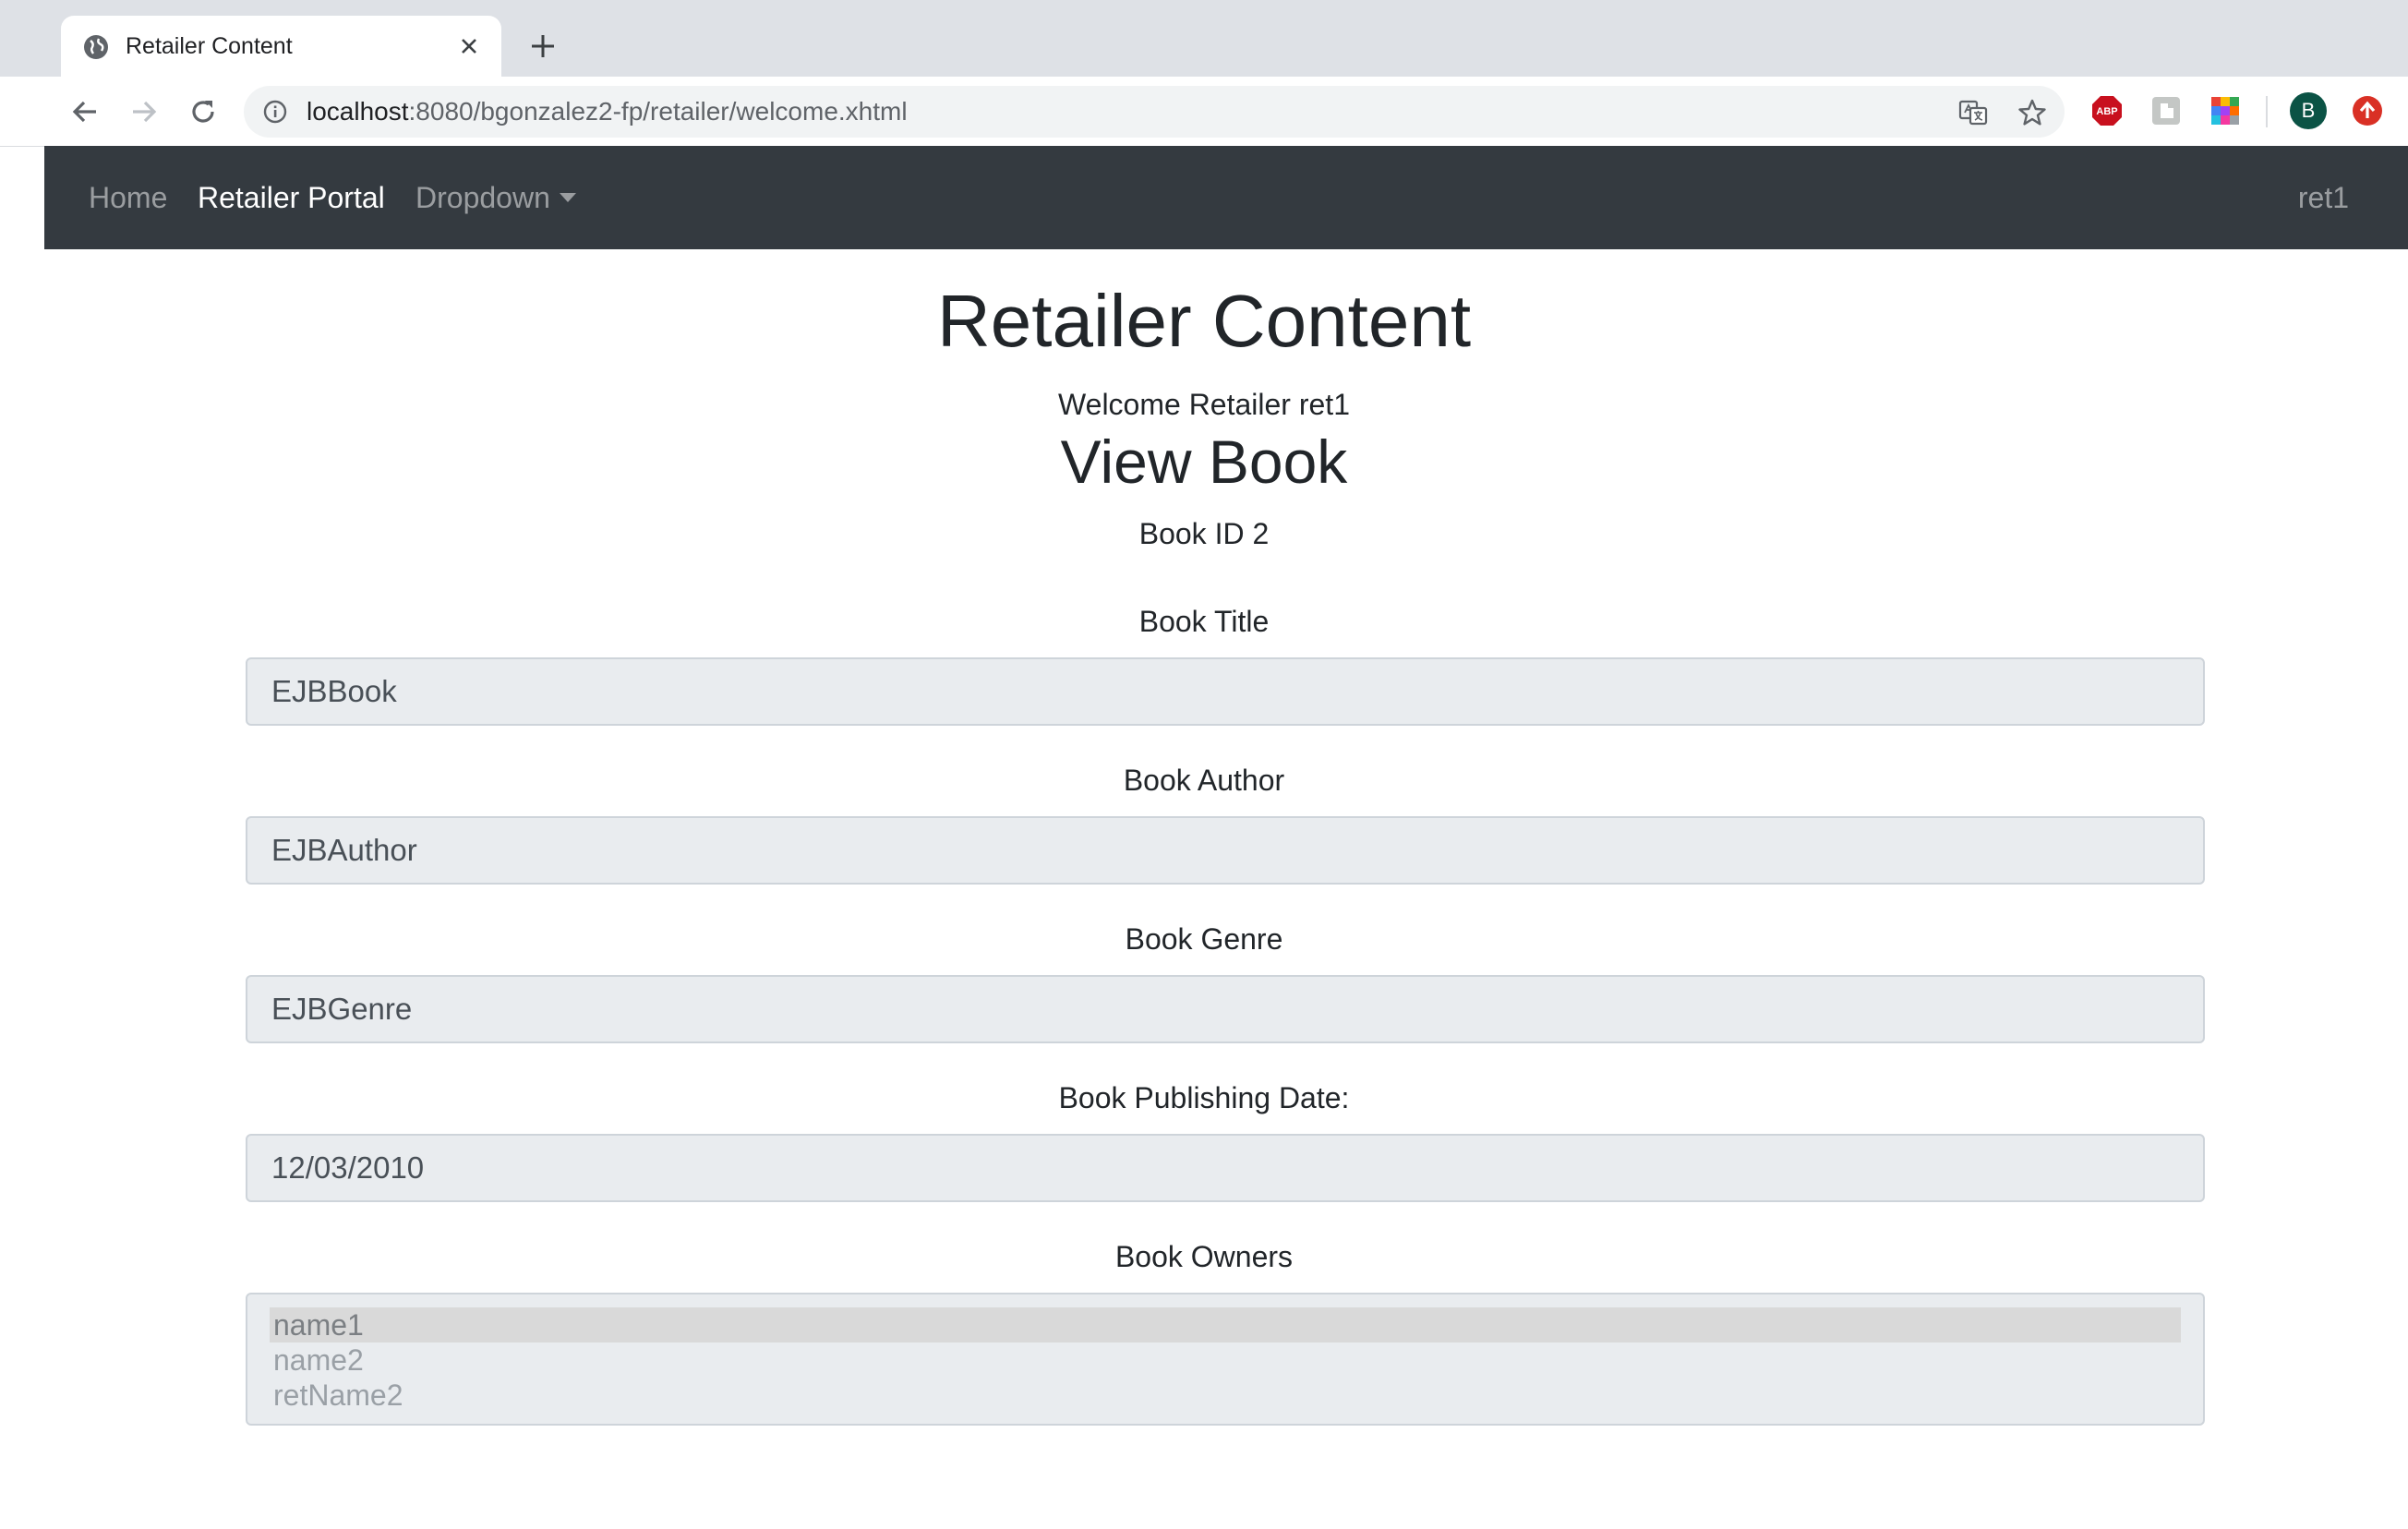 This screenshot has height=1529, width=2408. I want to click on tab-title: Retailer Content, so click(209, 46).